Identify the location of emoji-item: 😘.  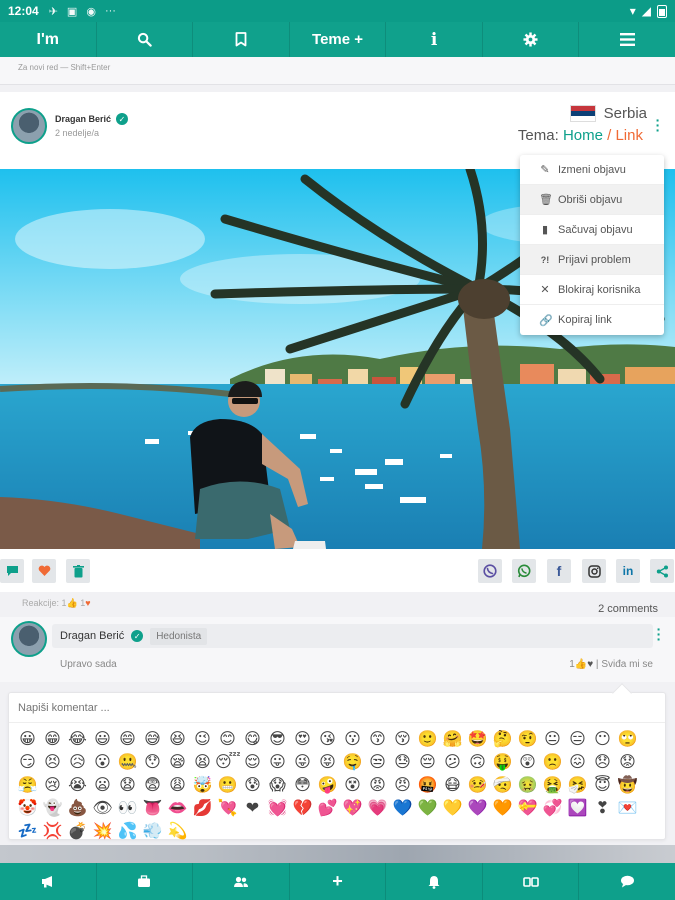
(327, 740).